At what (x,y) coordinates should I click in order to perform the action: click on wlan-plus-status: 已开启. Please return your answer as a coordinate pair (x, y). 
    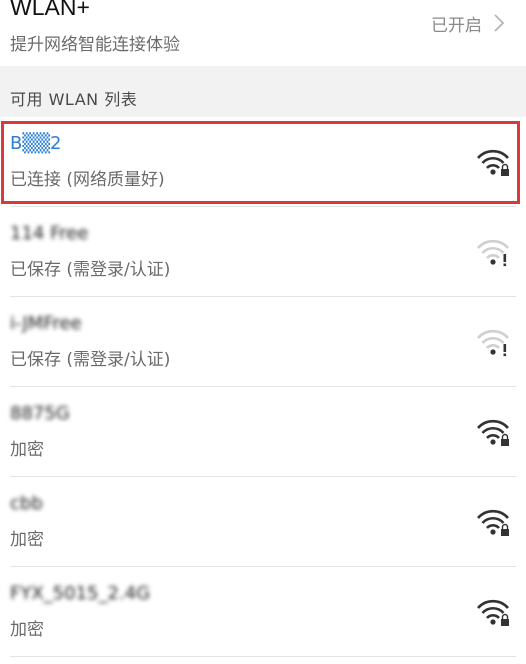
    Looking at the image, I should click on (456, 26).